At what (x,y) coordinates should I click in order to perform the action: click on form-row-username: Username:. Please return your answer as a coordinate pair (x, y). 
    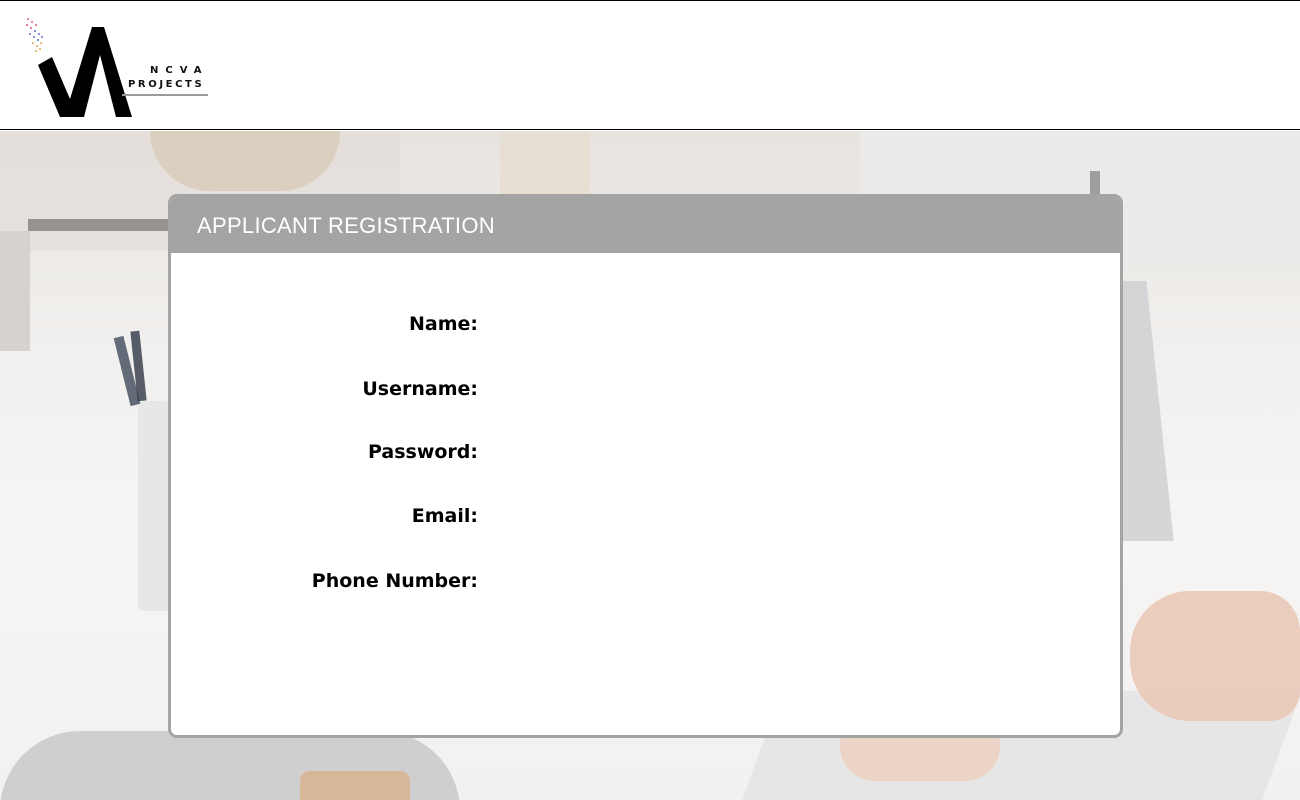
    Looking at the image, I should click on (645, 389).